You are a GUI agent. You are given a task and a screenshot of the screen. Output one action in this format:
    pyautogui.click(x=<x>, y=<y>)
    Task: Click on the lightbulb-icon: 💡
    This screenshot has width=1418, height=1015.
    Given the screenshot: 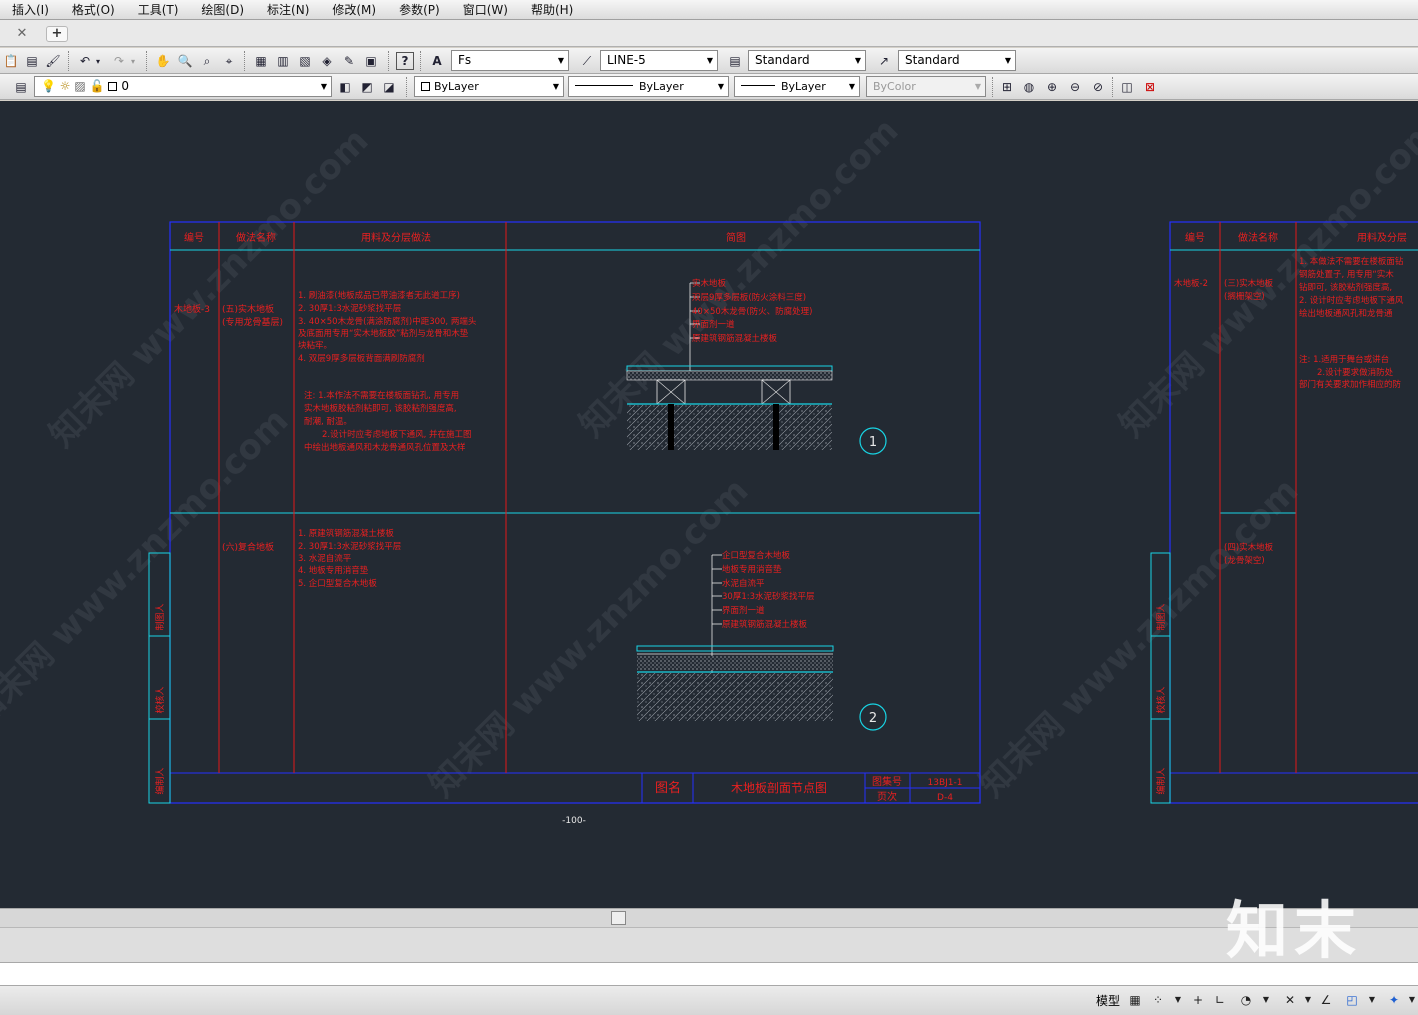 What is the action you would take?
    pyautogui.click(x=48, y=86)
    